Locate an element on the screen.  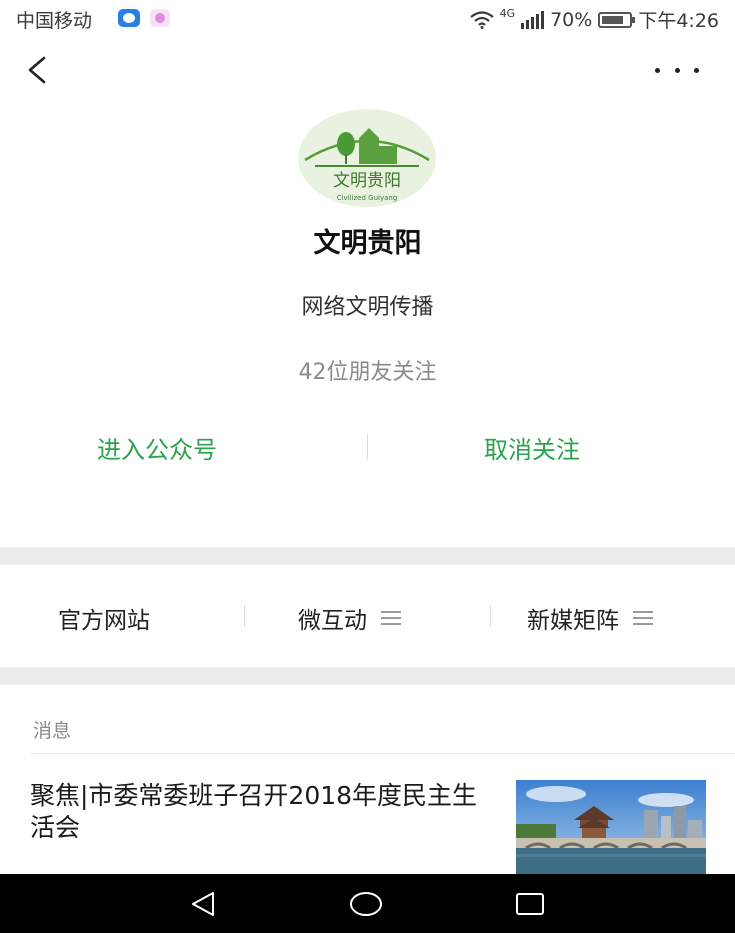
carrier-label: 中国移动 is located at coordinates (54, 21).